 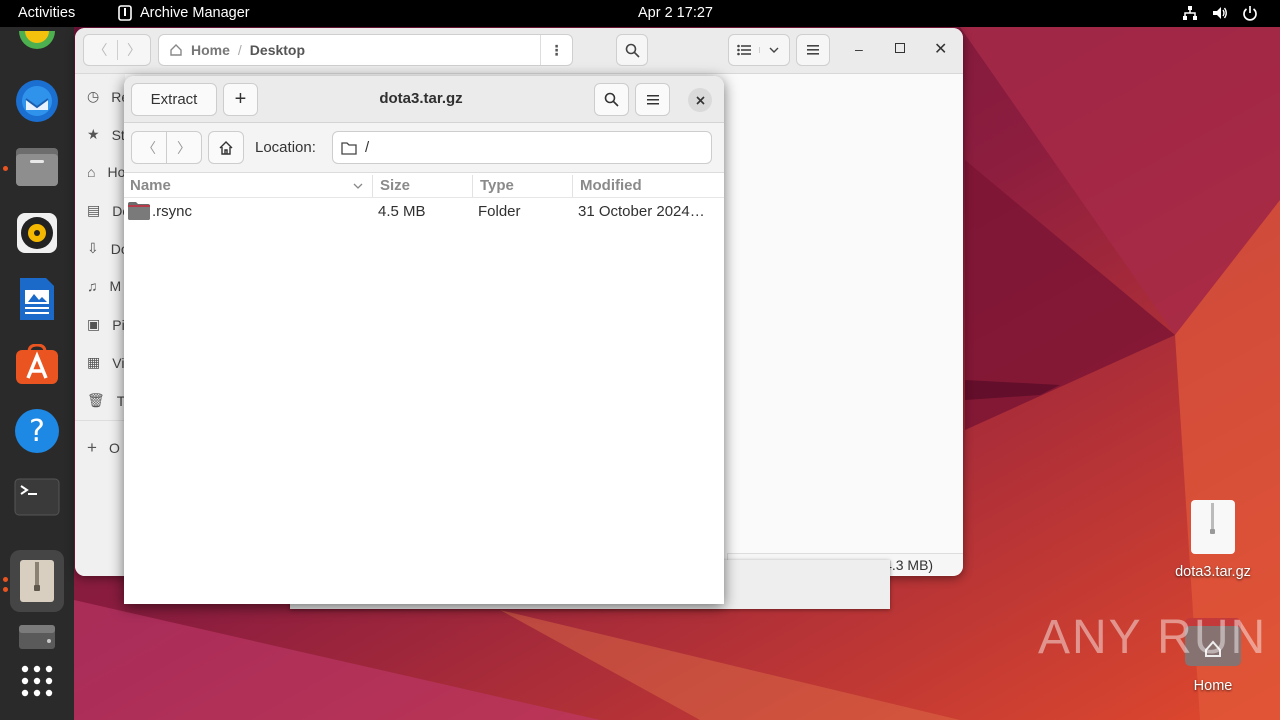 I want to click on archive-file-icon, so click(x=1213, y=527).